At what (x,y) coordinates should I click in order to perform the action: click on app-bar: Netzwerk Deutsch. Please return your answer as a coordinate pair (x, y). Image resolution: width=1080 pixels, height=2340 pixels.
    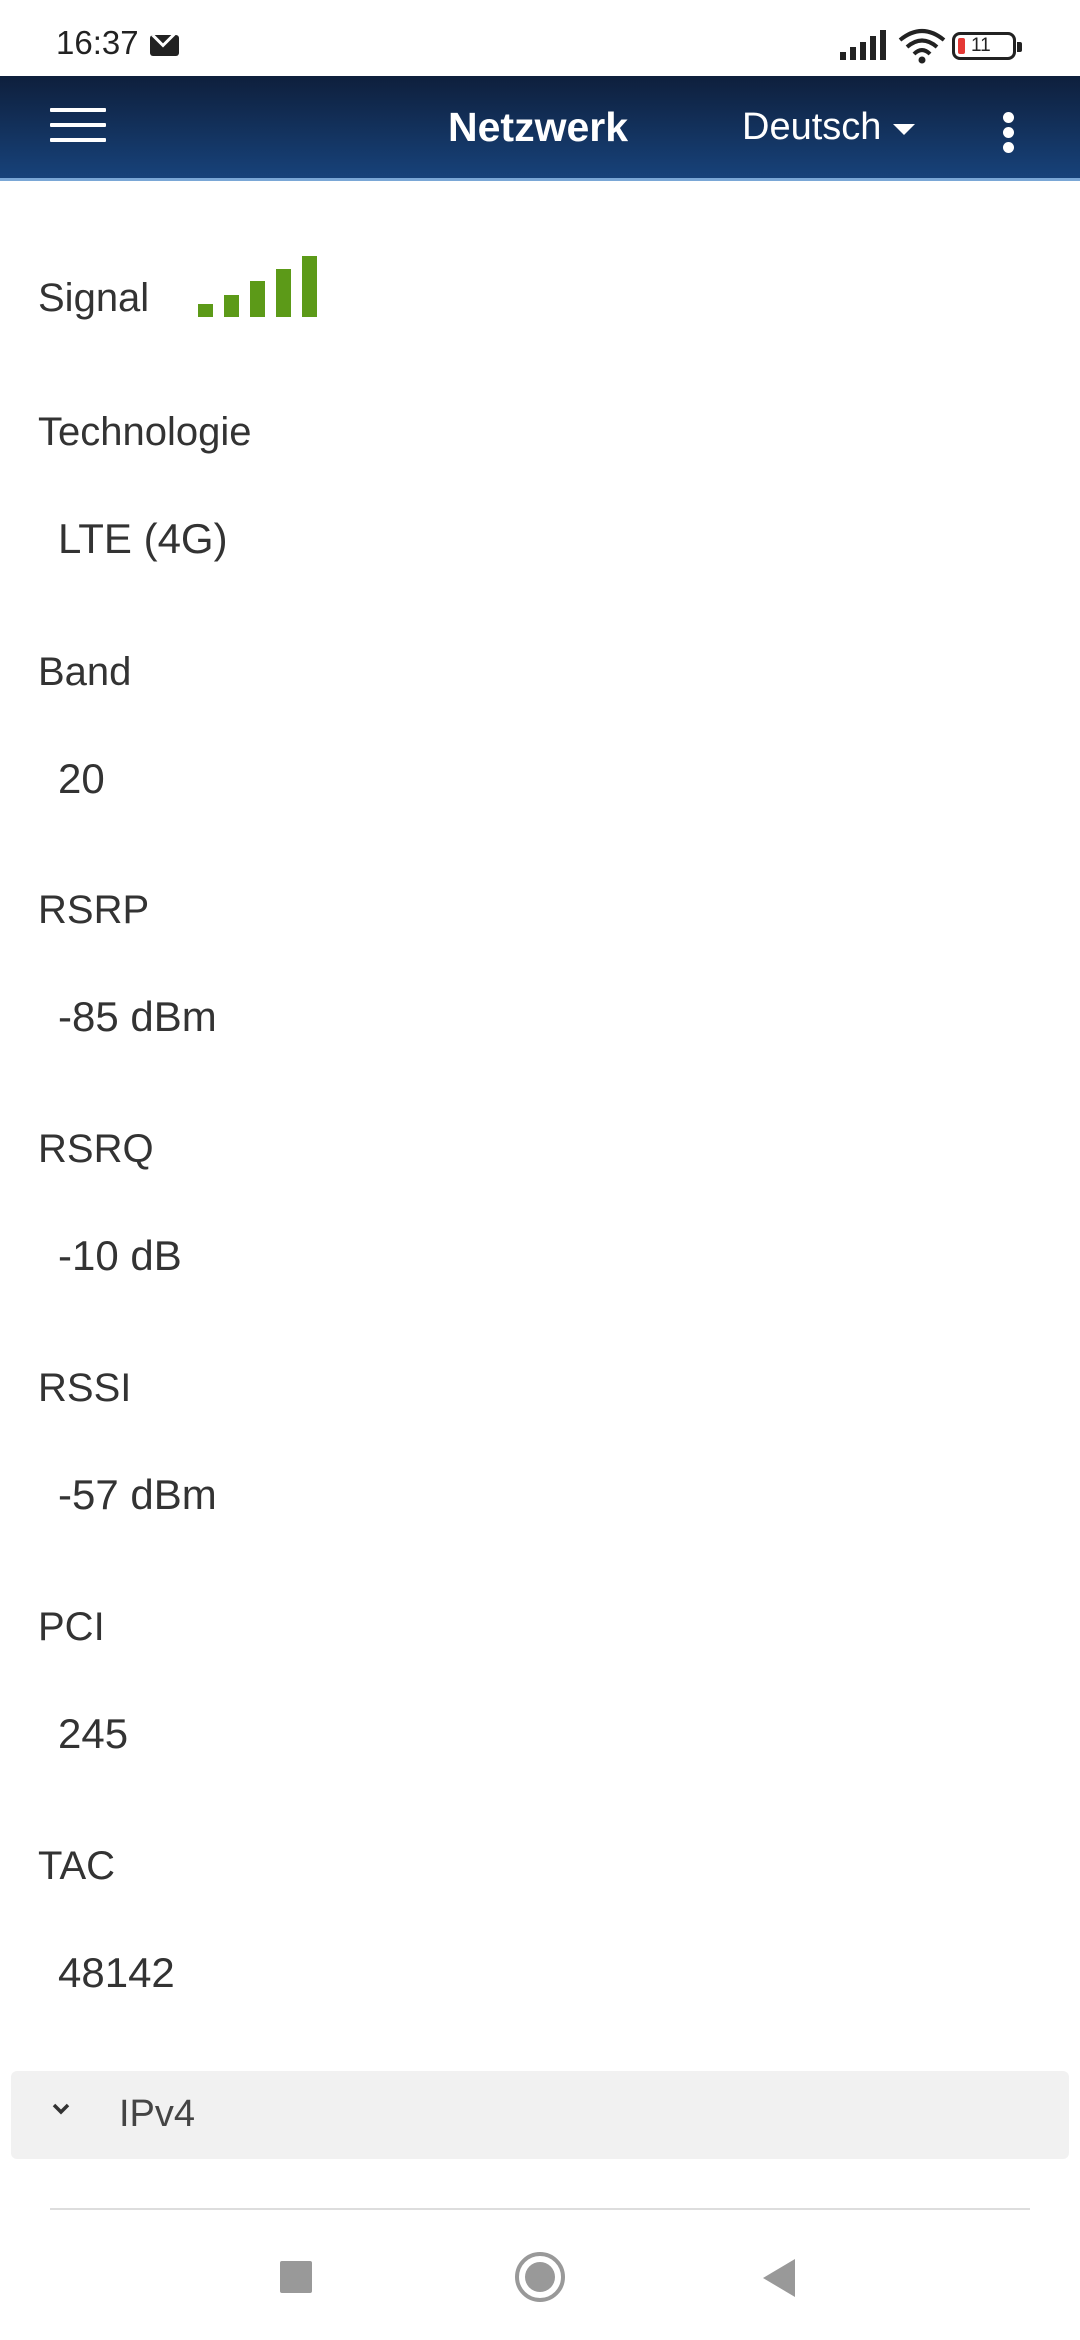
    Looking at the image, I should click on (540, 128).